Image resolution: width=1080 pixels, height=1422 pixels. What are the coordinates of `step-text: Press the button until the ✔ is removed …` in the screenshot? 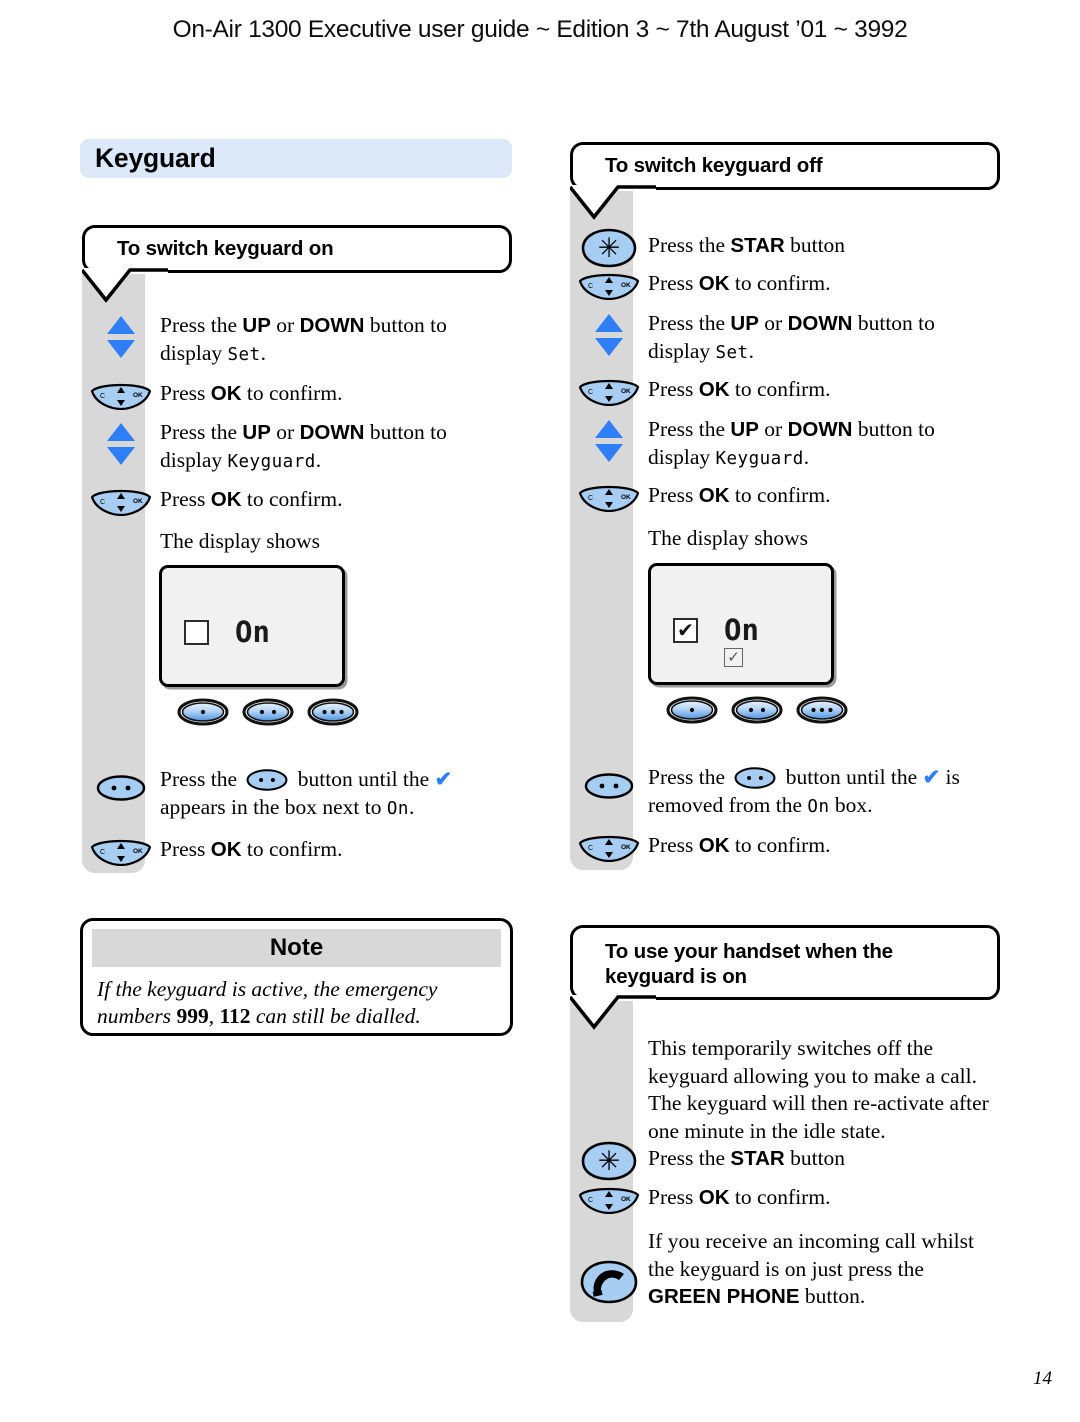 It's located at (804, 791).